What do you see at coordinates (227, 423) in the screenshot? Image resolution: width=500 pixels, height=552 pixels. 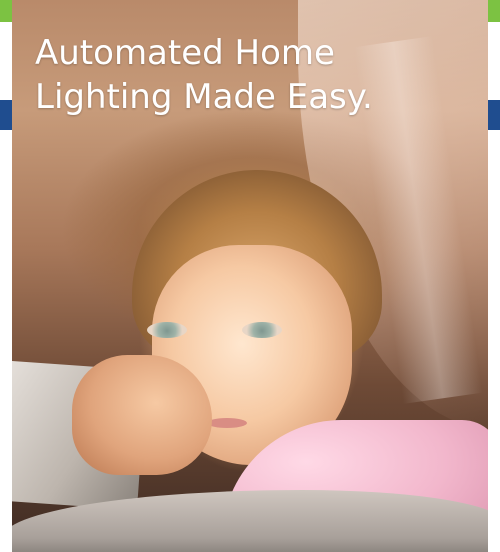 I see `child-mouth` at bounding box center [227, 423].